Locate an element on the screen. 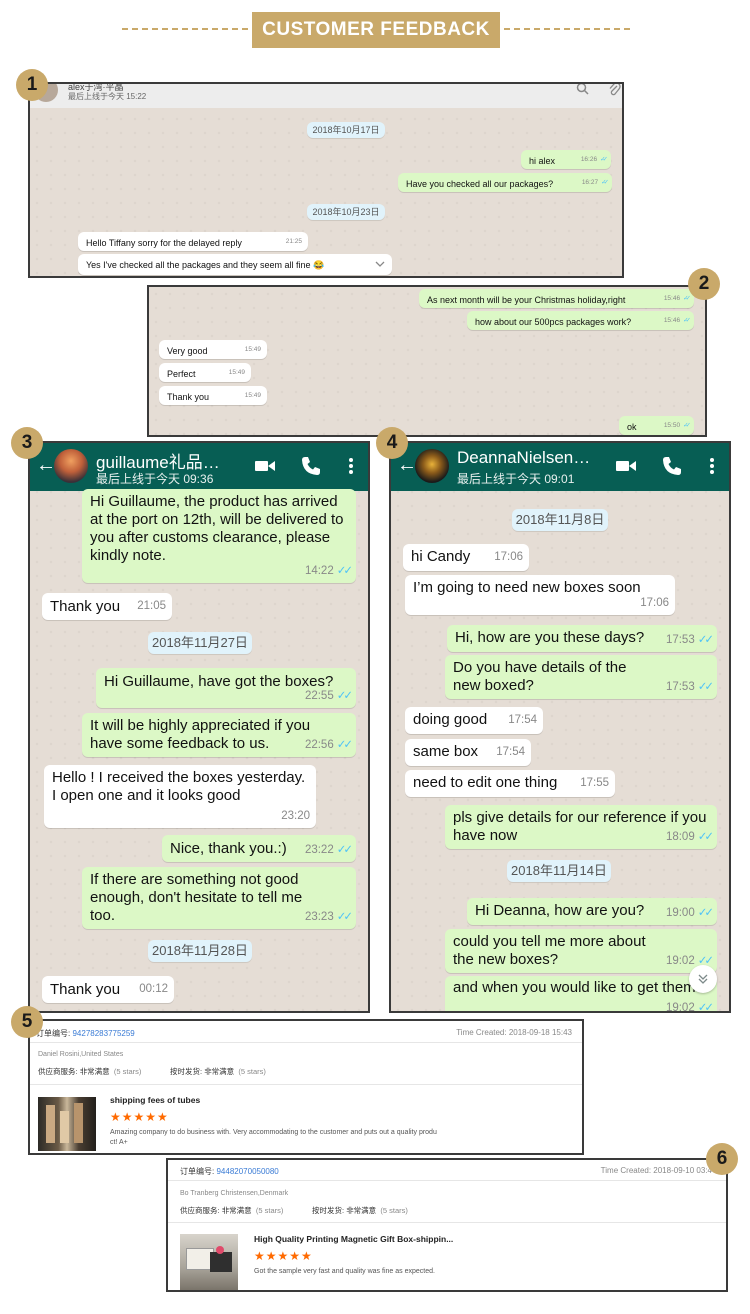 The height and width of the screenshot is (1314, 750). message-text: Do you have details of the new boxed? is located at coordinates (540, 676).